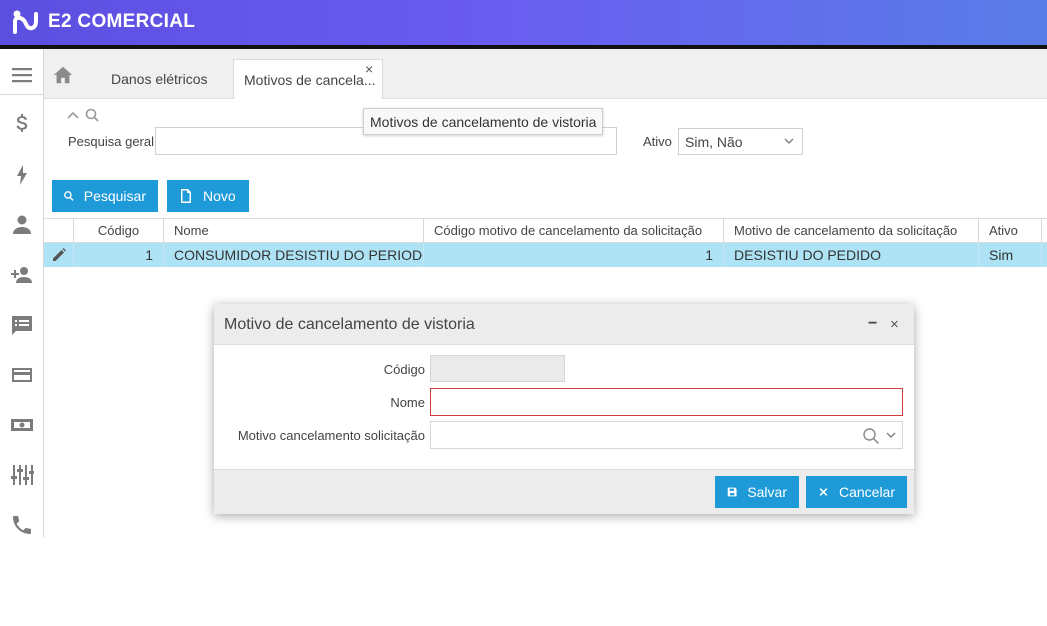  I want to click on new-button: Novo, so click(208, 196).